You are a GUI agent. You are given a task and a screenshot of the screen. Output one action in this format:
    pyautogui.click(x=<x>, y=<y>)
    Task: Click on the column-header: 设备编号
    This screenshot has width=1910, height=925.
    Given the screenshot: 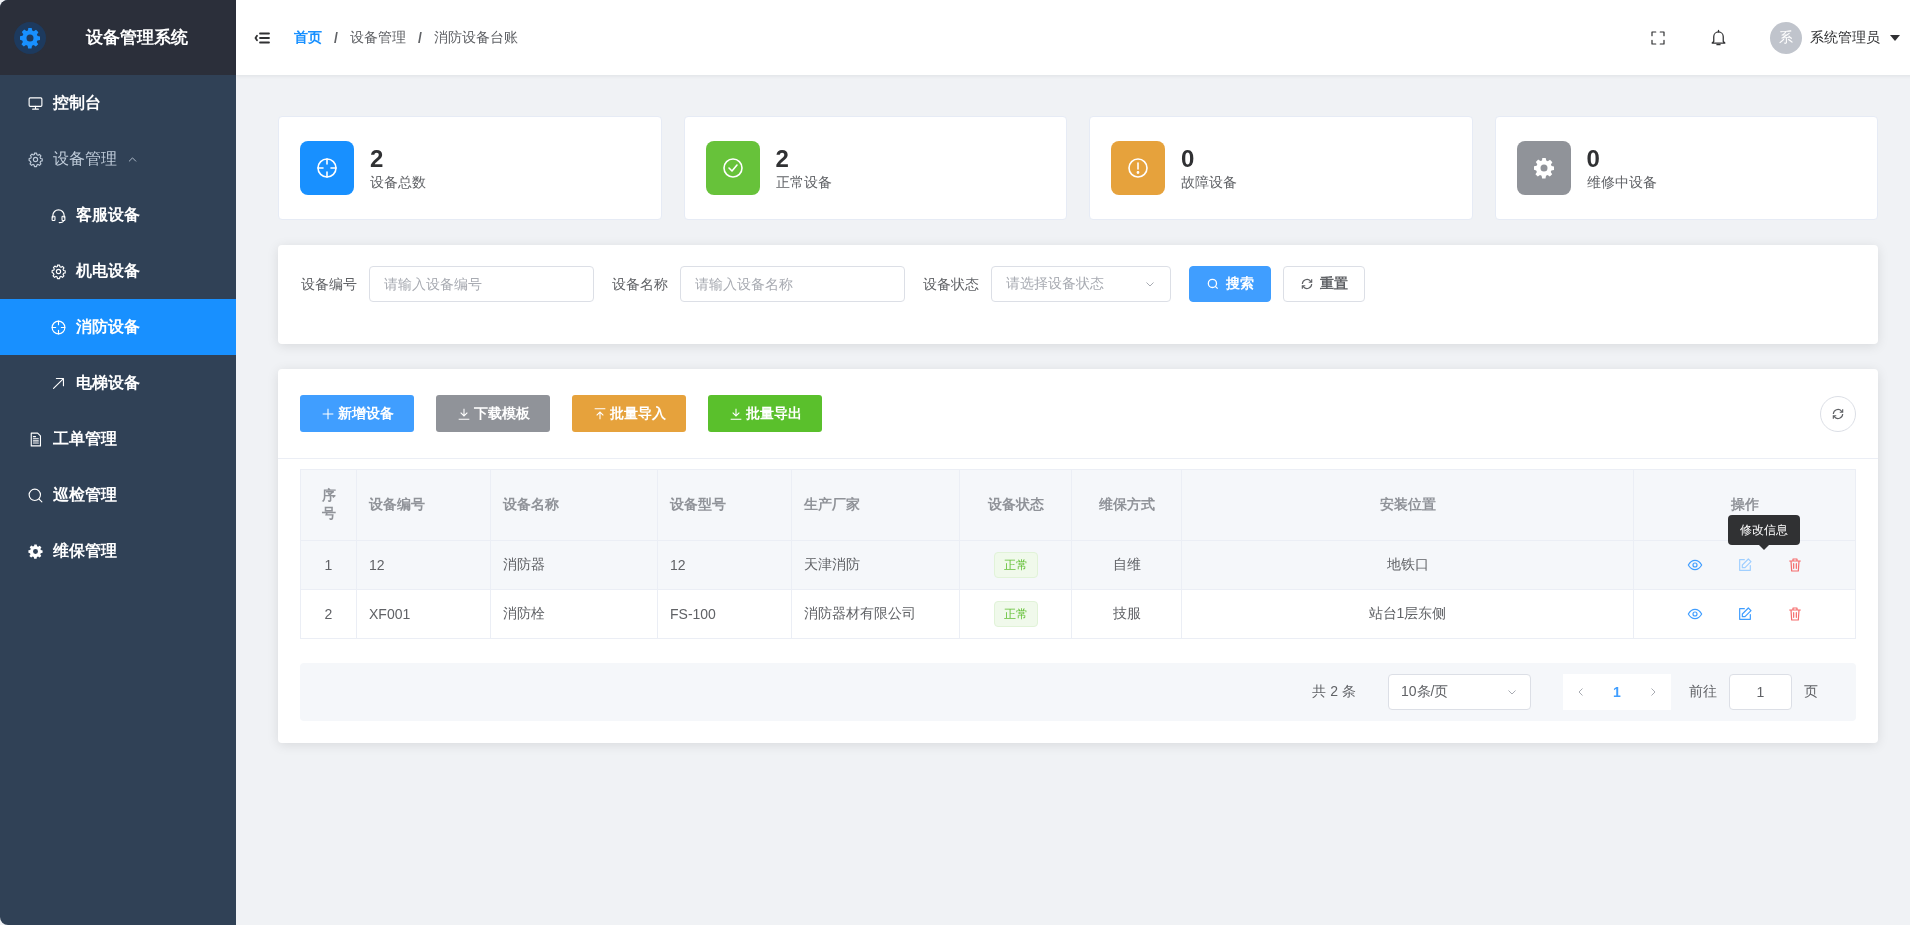 What is the action you would take?
    pyautogui.click(x=423, y=505)
    